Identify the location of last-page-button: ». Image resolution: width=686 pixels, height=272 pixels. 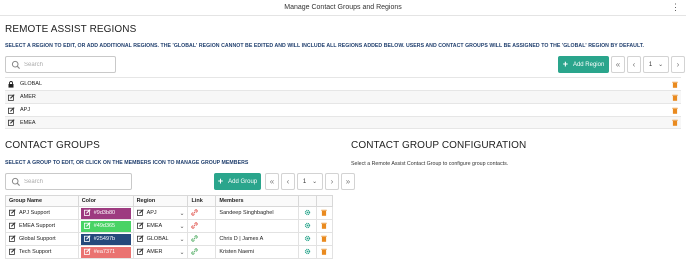
(348, 181).